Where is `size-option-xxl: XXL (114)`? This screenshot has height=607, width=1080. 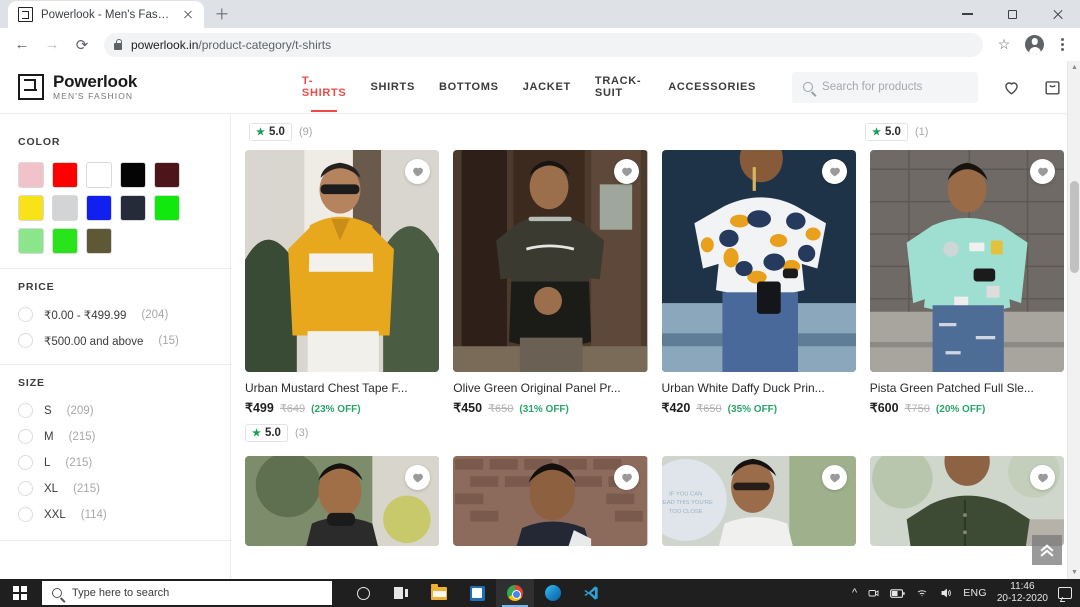
size-option-xxl: XXL (114) is located at coordinates (115, 514).